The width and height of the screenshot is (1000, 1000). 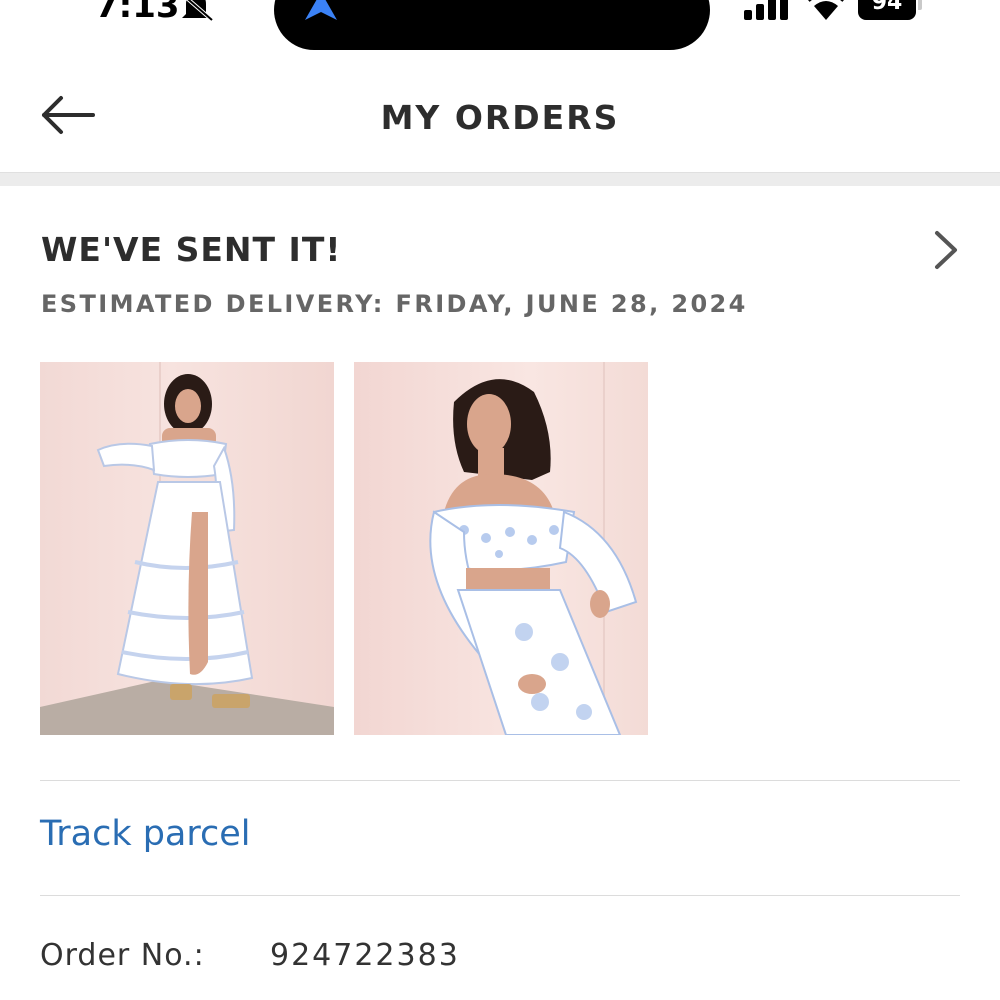 What do you see at coordinates (137, 13) in the screenshot?
I see `status-time: 7:13` at bounding box center [137, 13].